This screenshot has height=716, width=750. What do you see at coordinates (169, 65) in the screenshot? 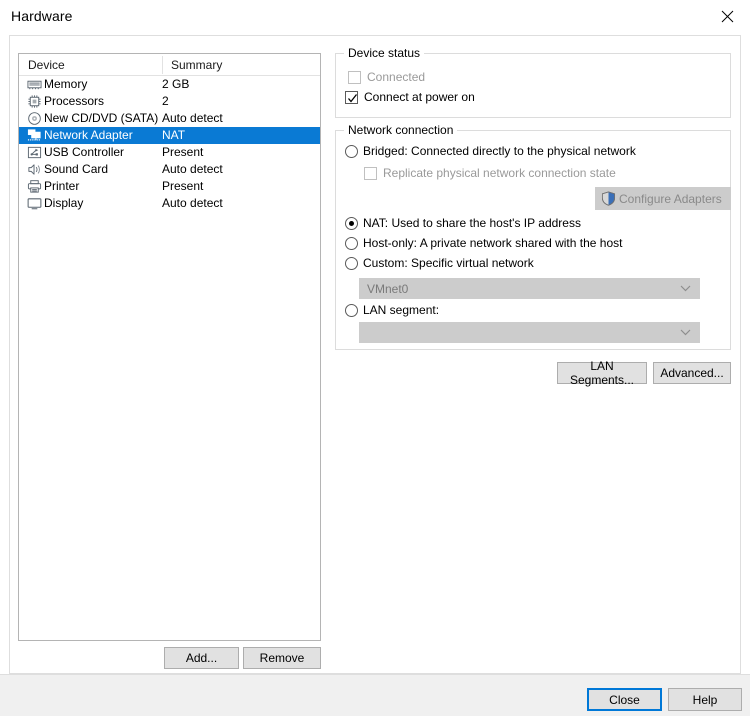
I see `device-list-header: Device Summary` at bounding box center [169, 65].